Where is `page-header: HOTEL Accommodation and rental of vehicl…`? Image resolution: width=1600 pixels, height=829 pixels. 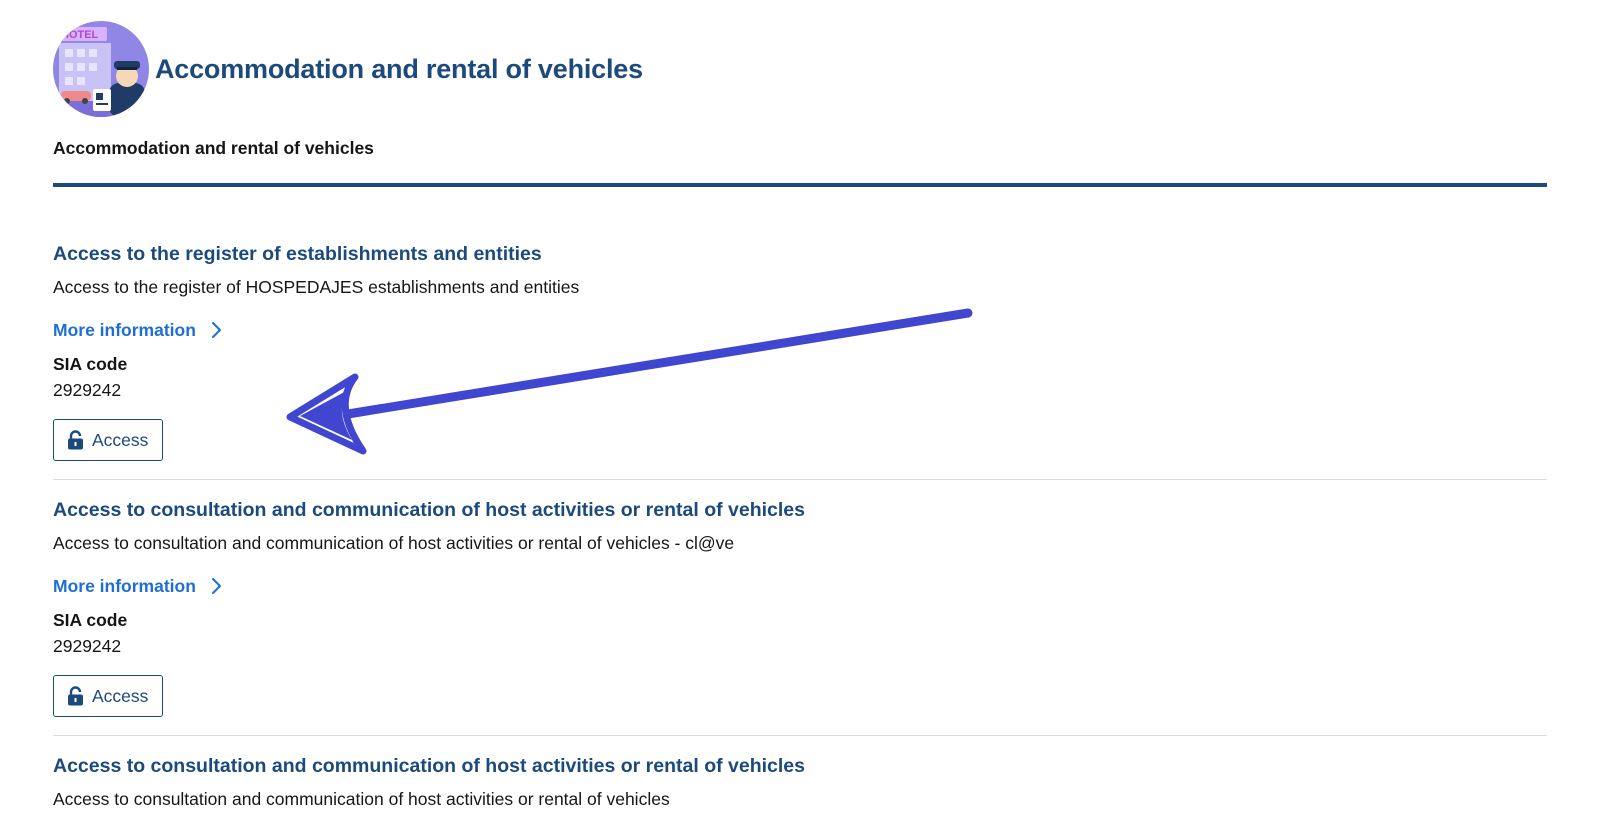
page-header: HOTEL Accommodation and rental of vehicl… is located at coordinates (800, 69).